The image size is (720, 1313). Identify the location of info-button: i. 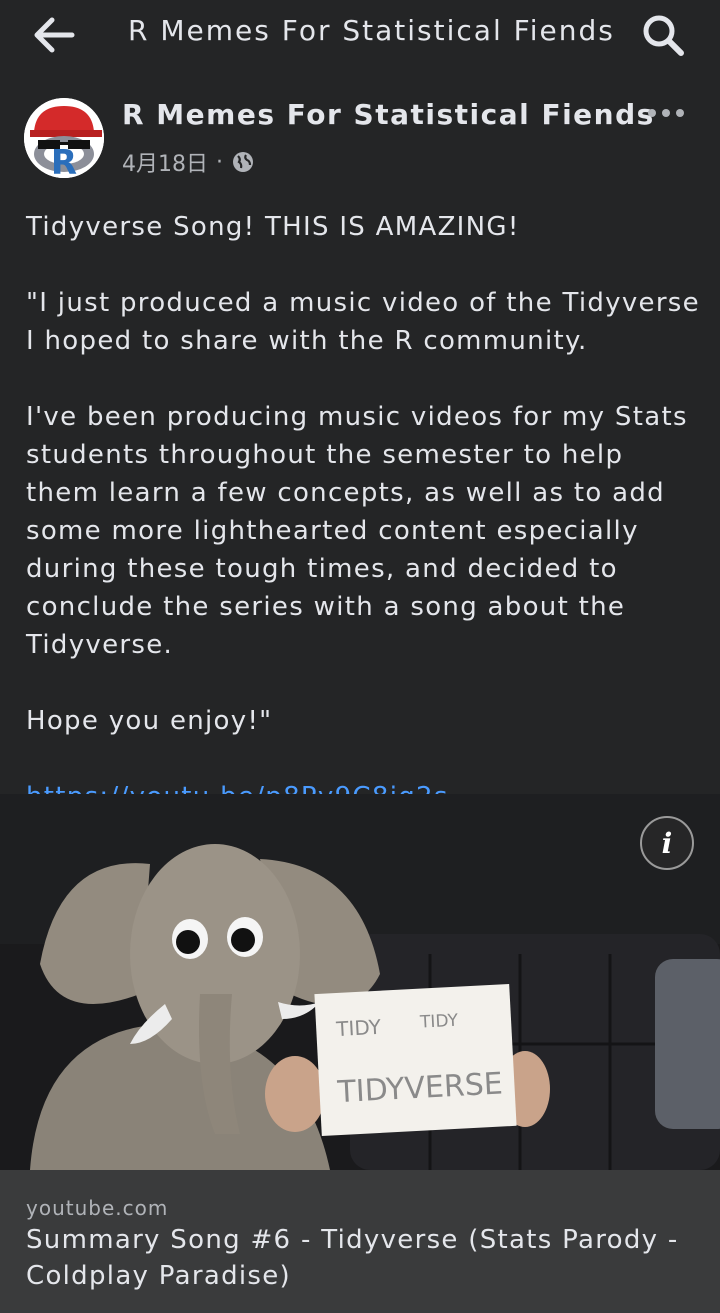
(667, 843).